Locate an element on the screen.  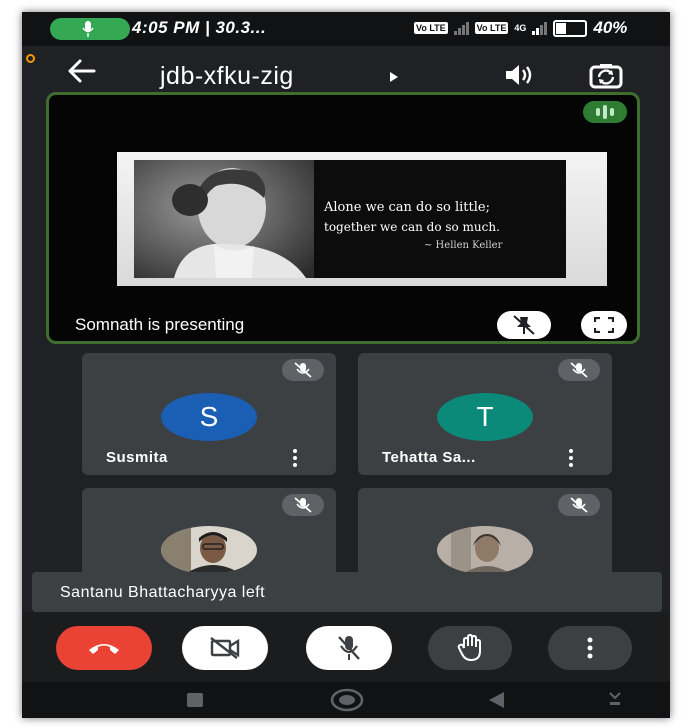
camera-off-icon is located at coordinates (225, 648).